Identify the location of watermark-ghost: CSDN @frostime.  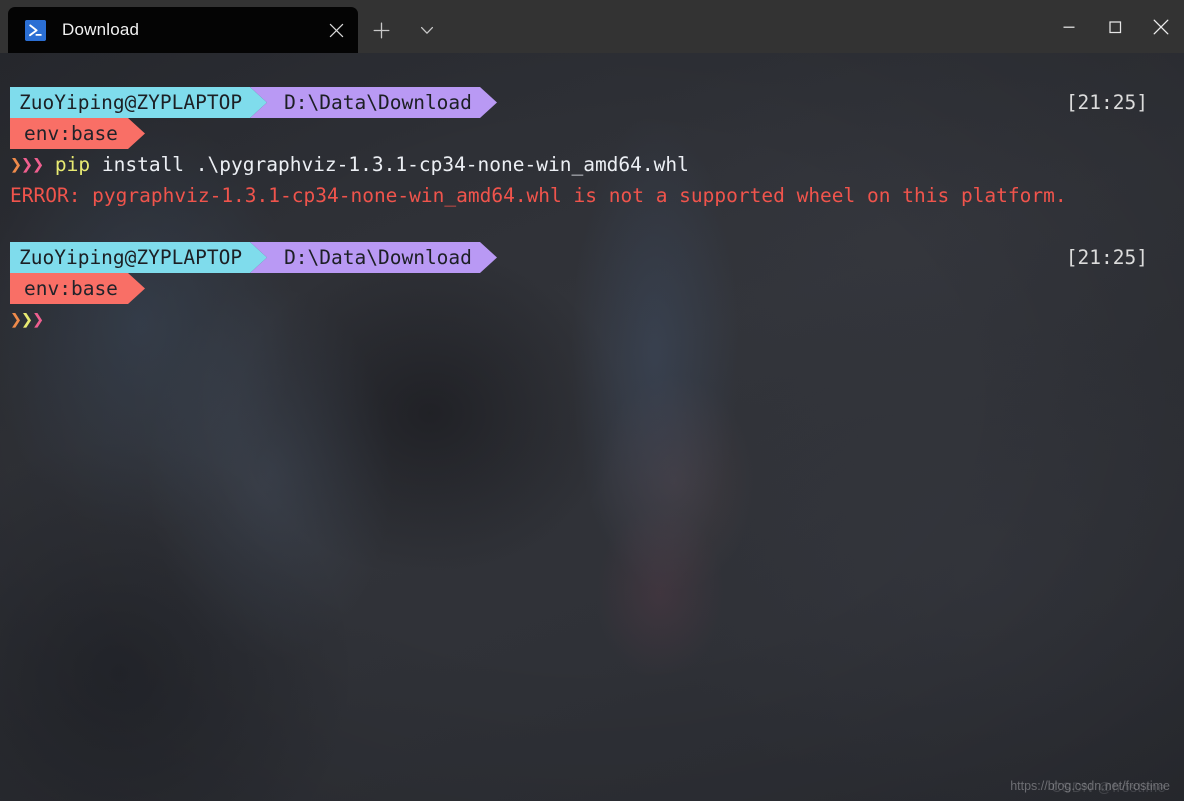
(1108, 787).